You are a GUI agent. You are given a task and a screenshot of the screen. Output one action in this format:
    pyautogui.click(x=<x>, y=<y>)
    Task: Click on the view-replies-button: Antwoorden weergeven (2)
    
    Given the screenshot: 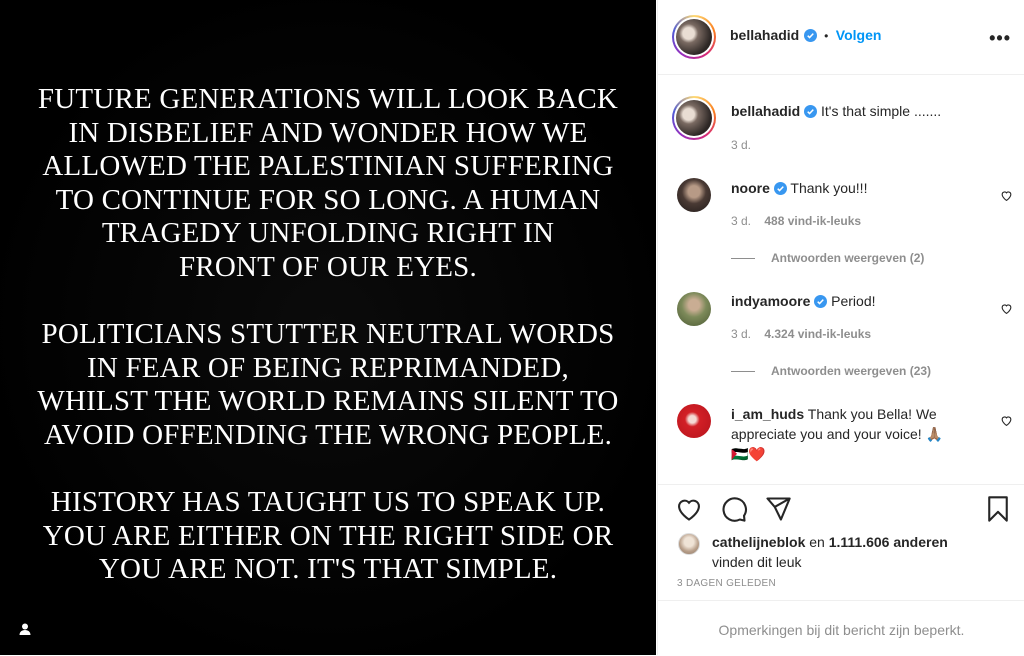 What is the action you would take?
    pyautogui.click(x=827, y=258)
    